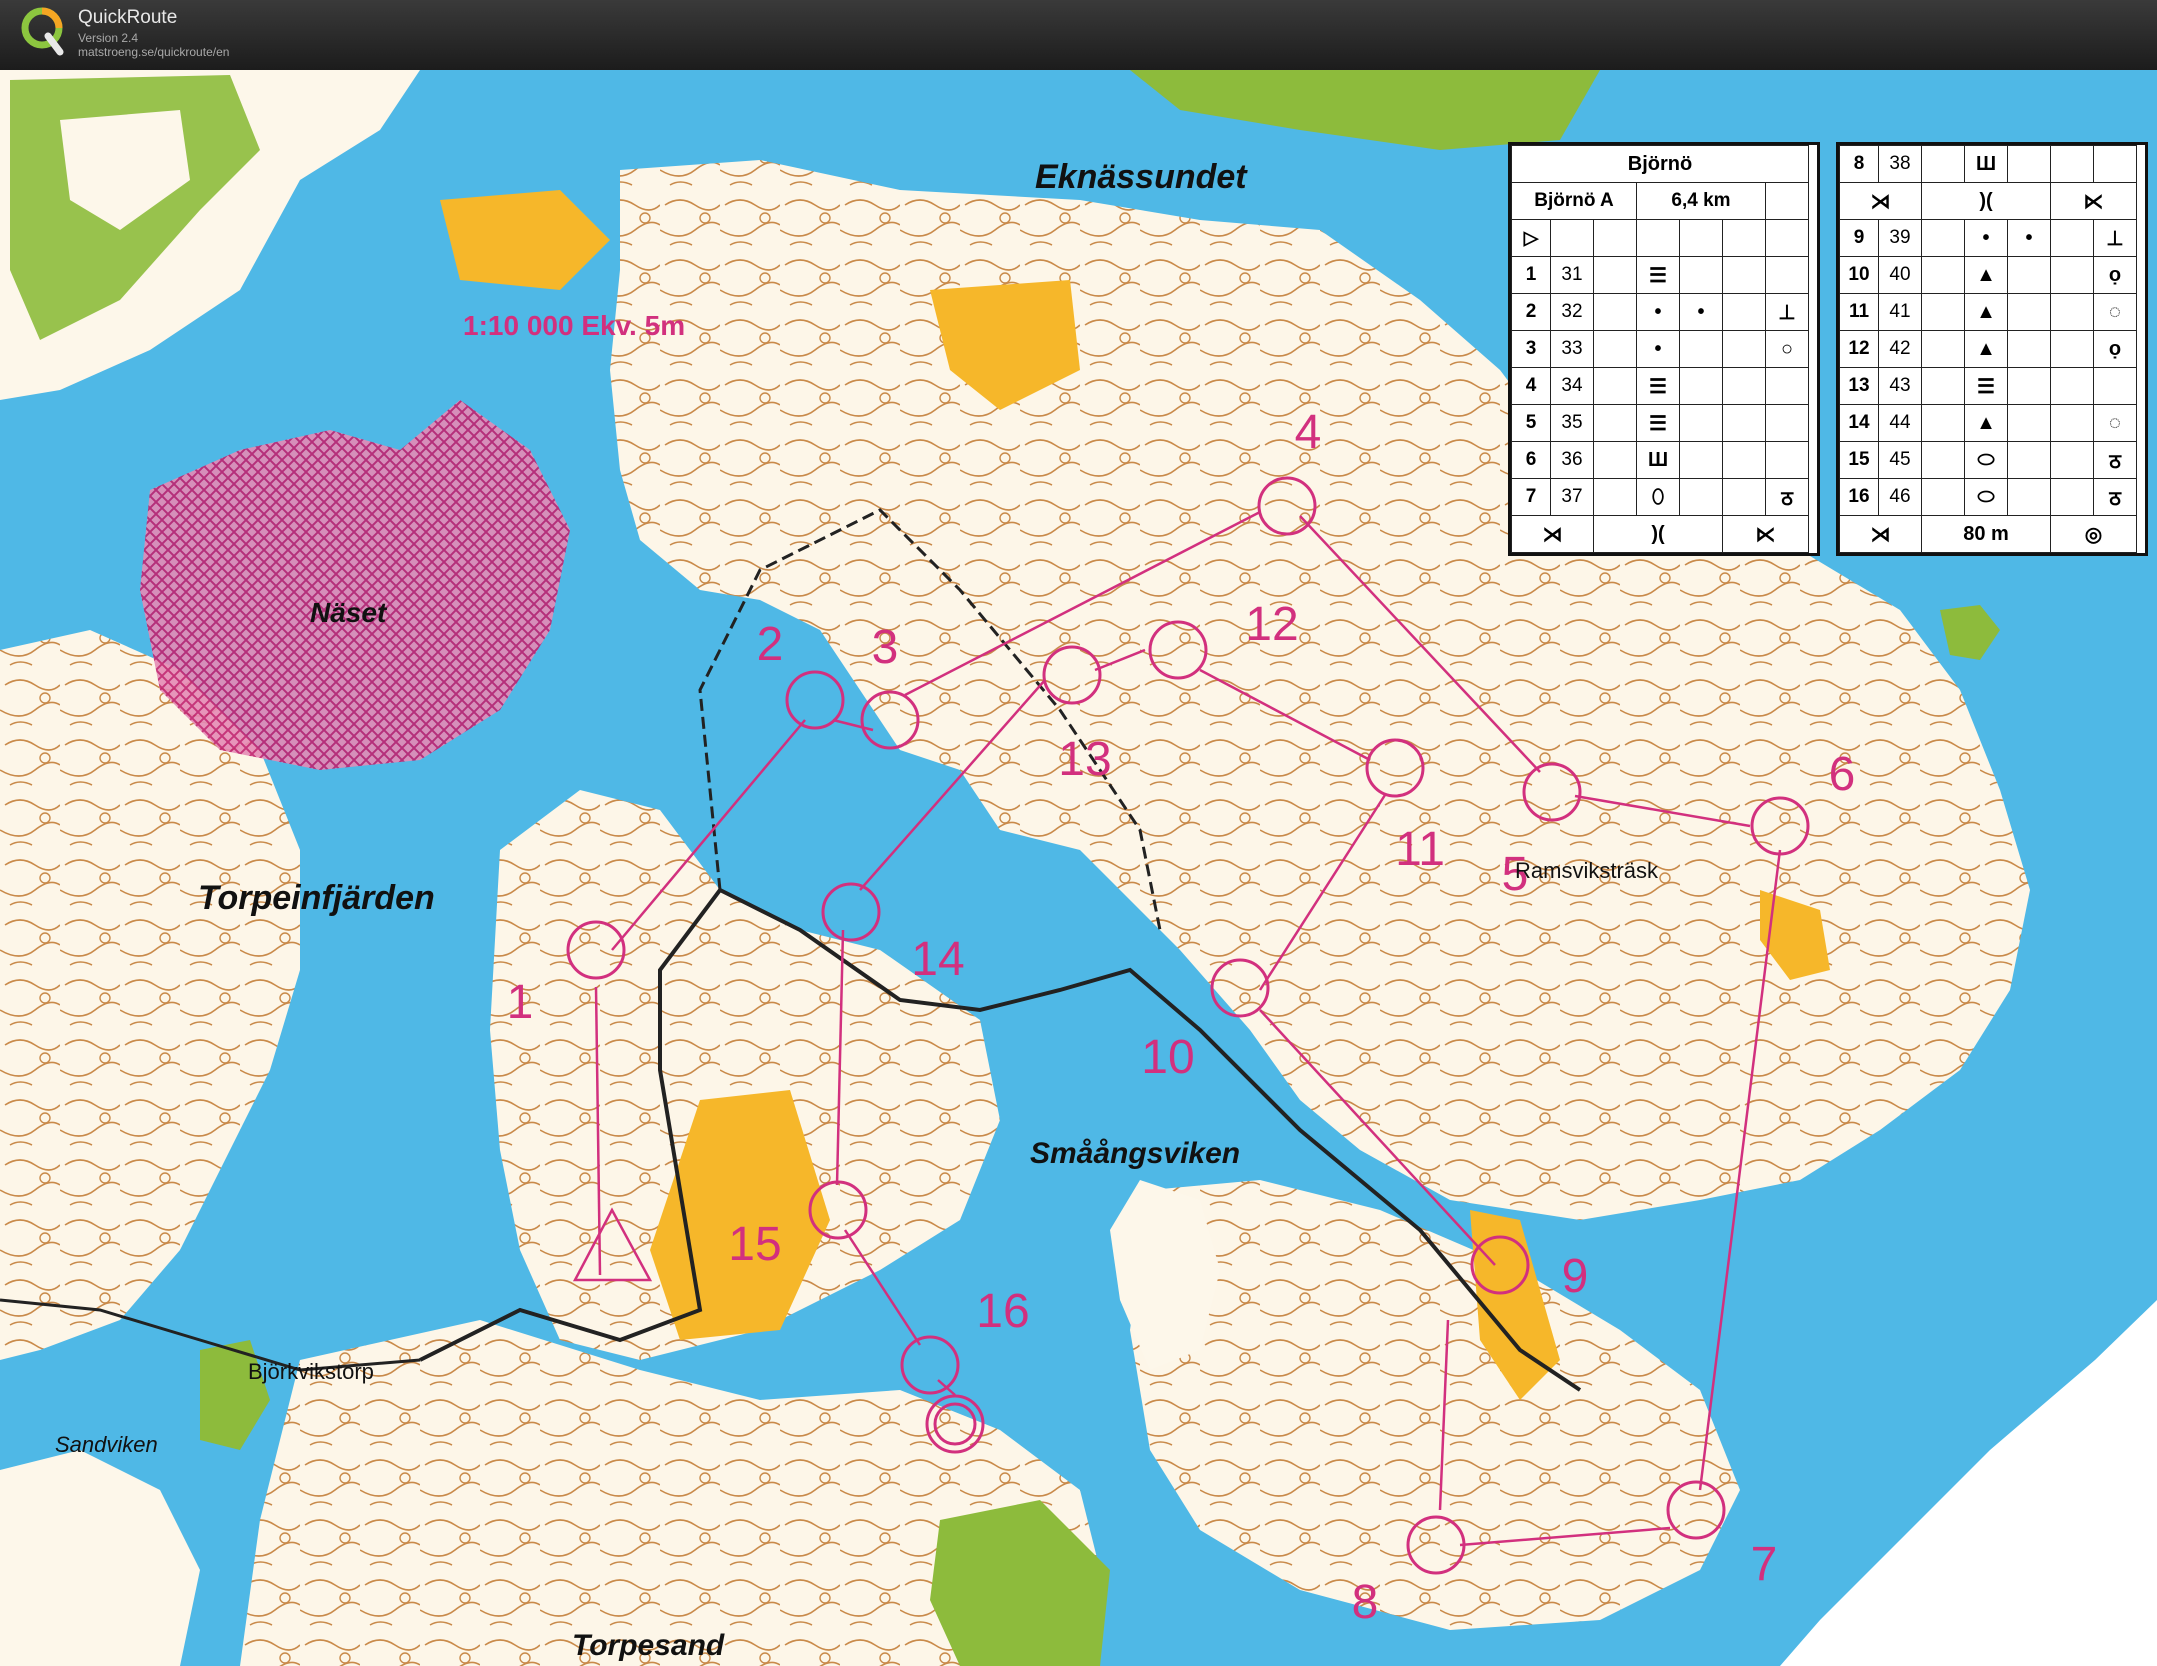 The image size is (2157, 1666). What do you see at coordinates (128, 17) in the screenshot?
I see `app-title: QuickRoute` at bounding box center [128, 17].